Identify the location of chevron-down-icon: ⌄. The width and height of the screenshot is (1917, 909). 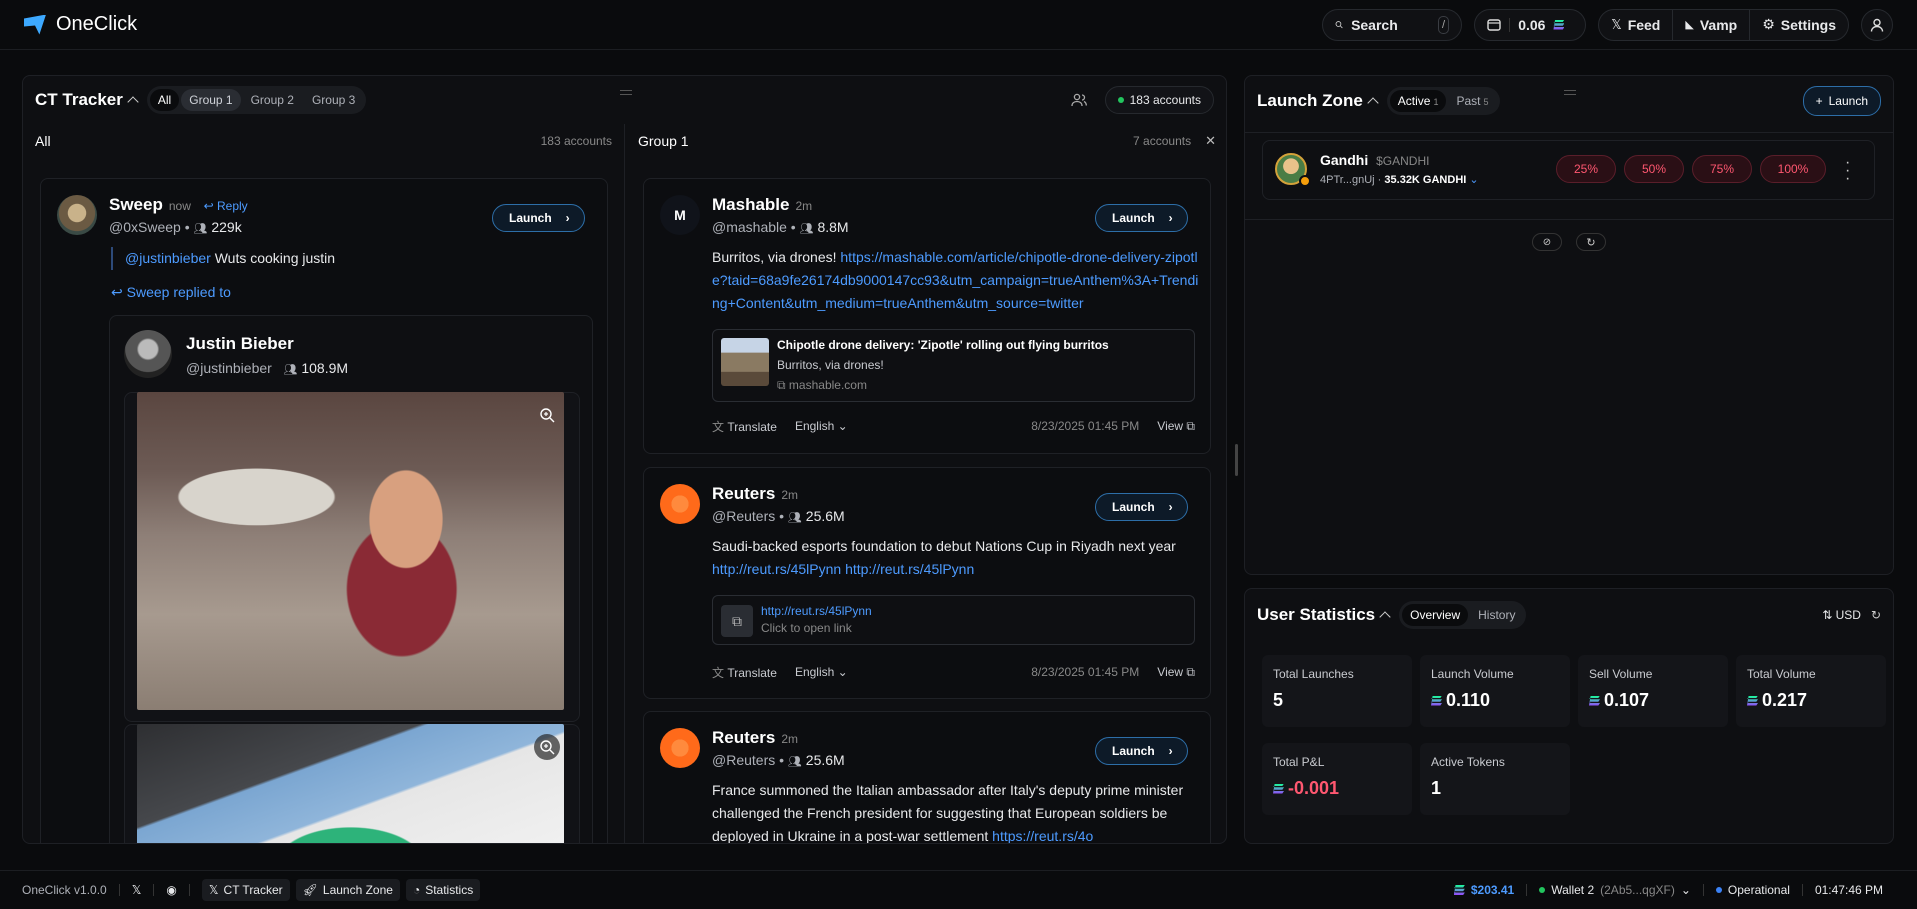
(1473, 180).